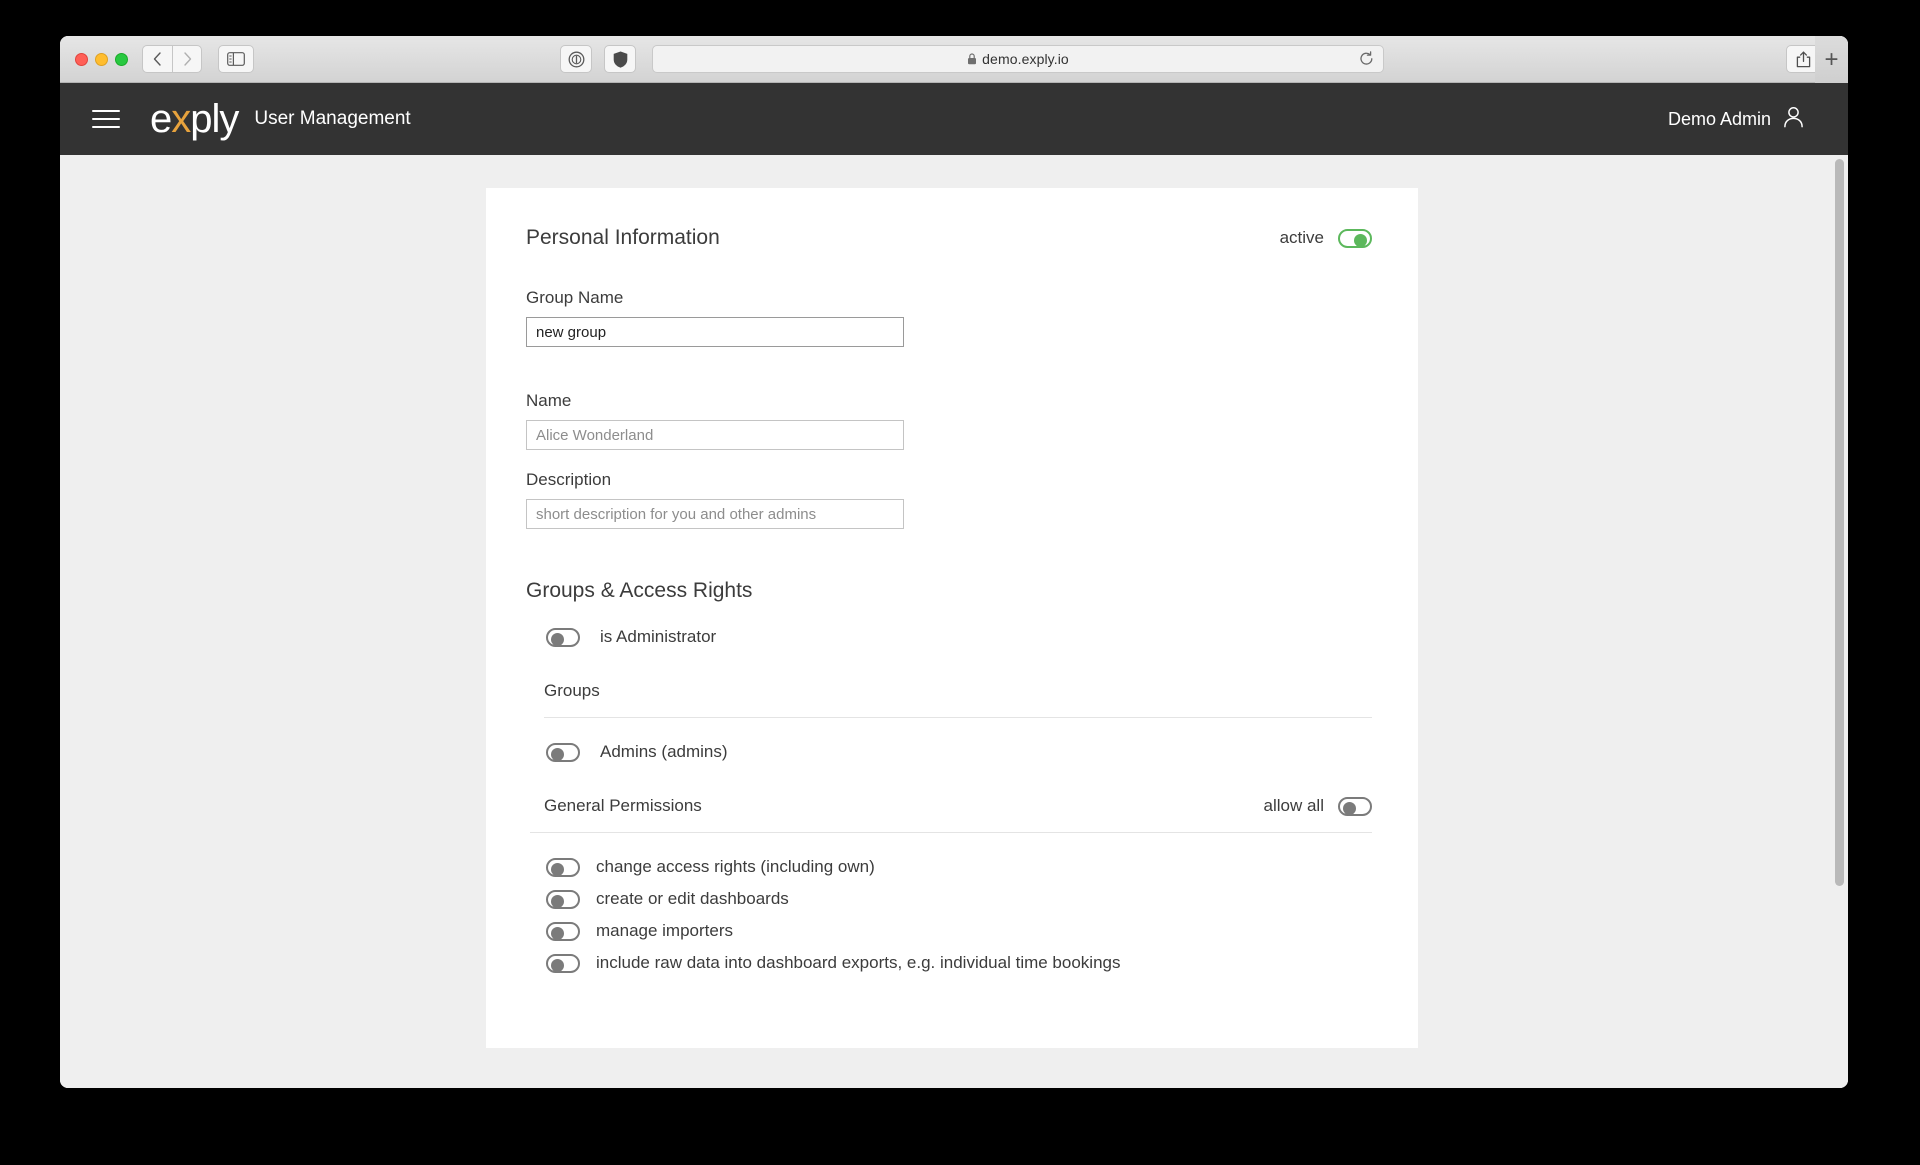 This screenshot has width=1920, height=1165. I want to click on personal-information-header: Personal Information active, so click(949, 238).